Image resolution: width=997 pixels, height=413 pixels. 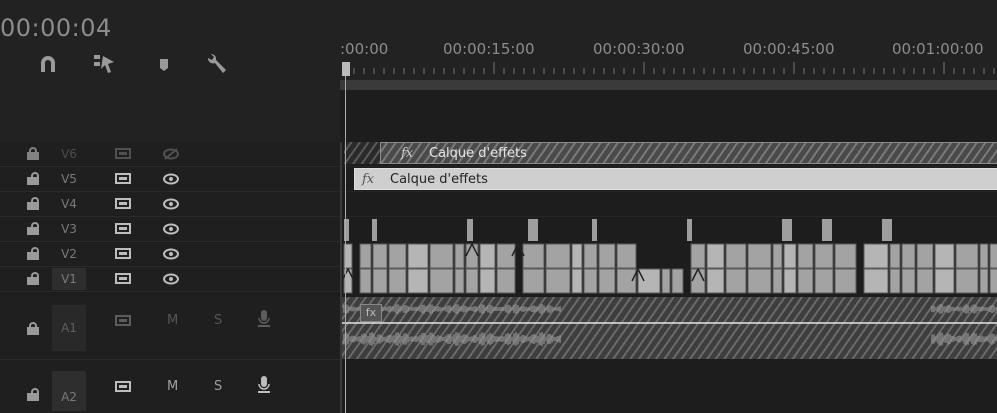 What do you see at coordinates (69, 391) in the screenshot?
I see `track-name-a2: A2` at bounding box center [69, 391].